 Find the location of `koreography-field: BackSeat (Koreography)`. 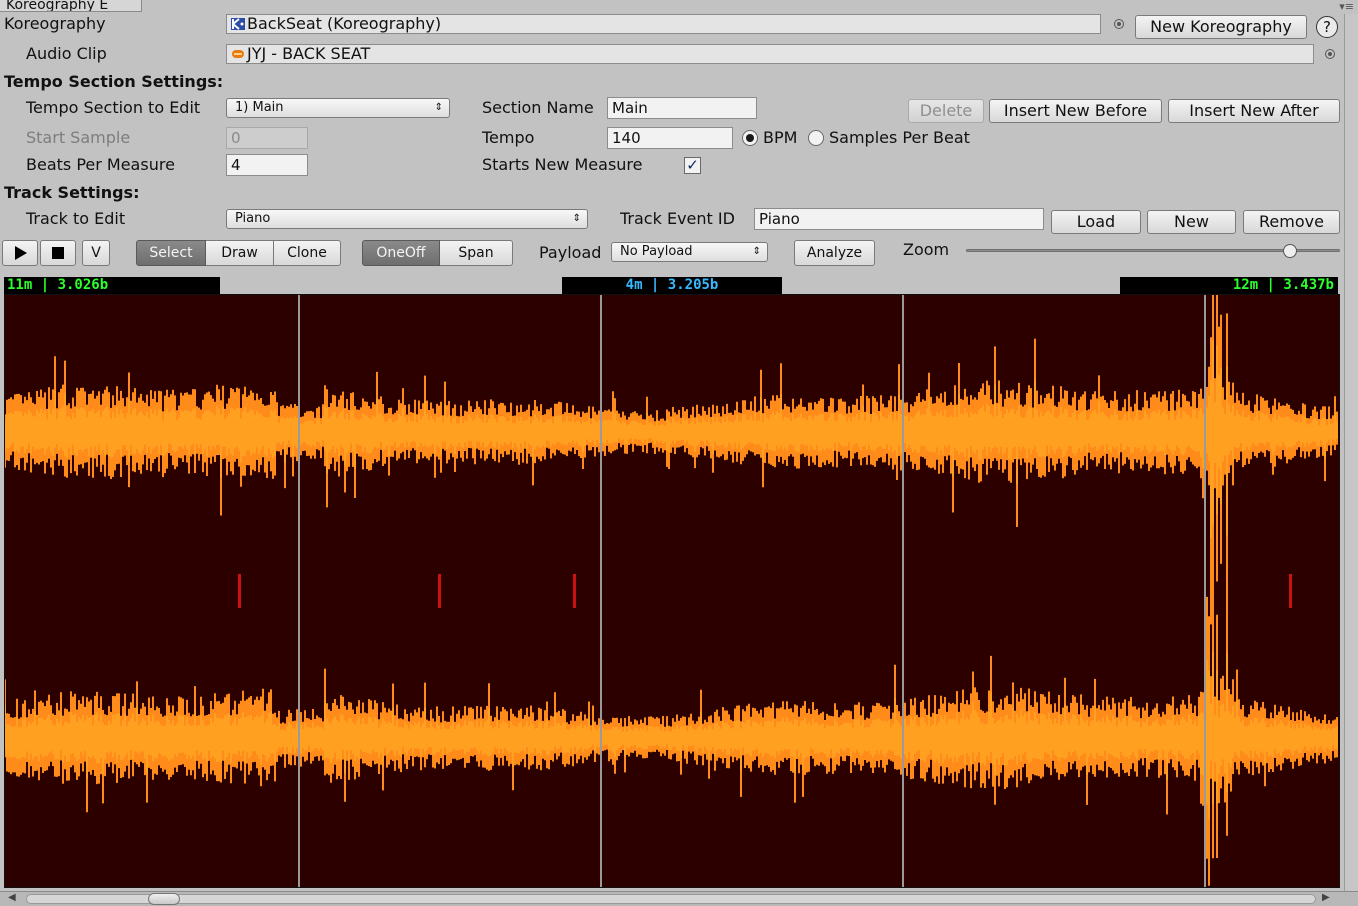

koreography-field: BackSeat (Koreography) is located at coordinates (663, 24).